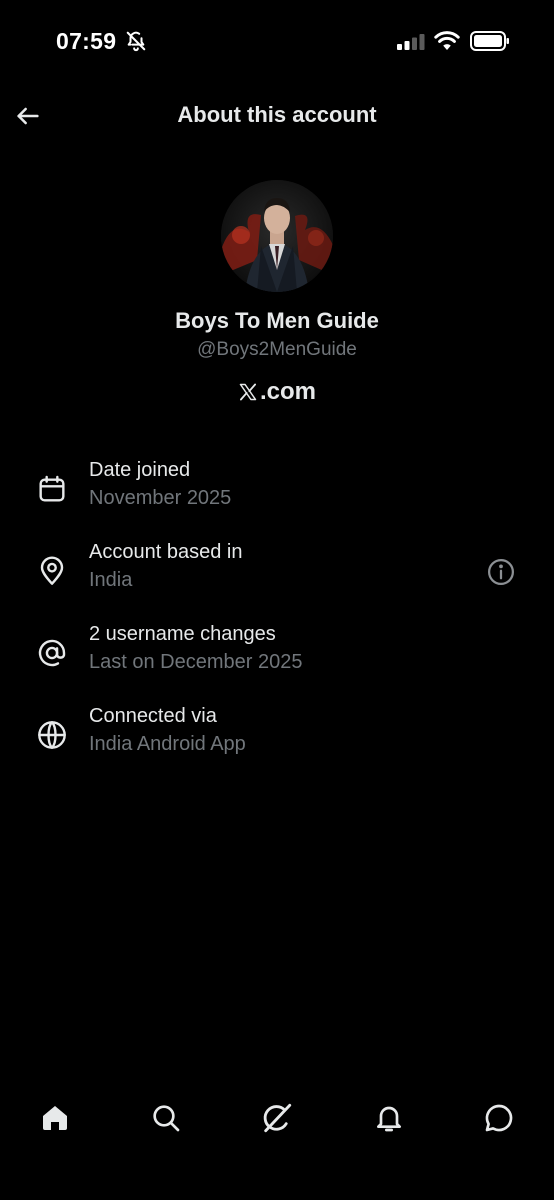 This screenshot has width=554, height=1200. I want to click on avatar, so click(277, 236).